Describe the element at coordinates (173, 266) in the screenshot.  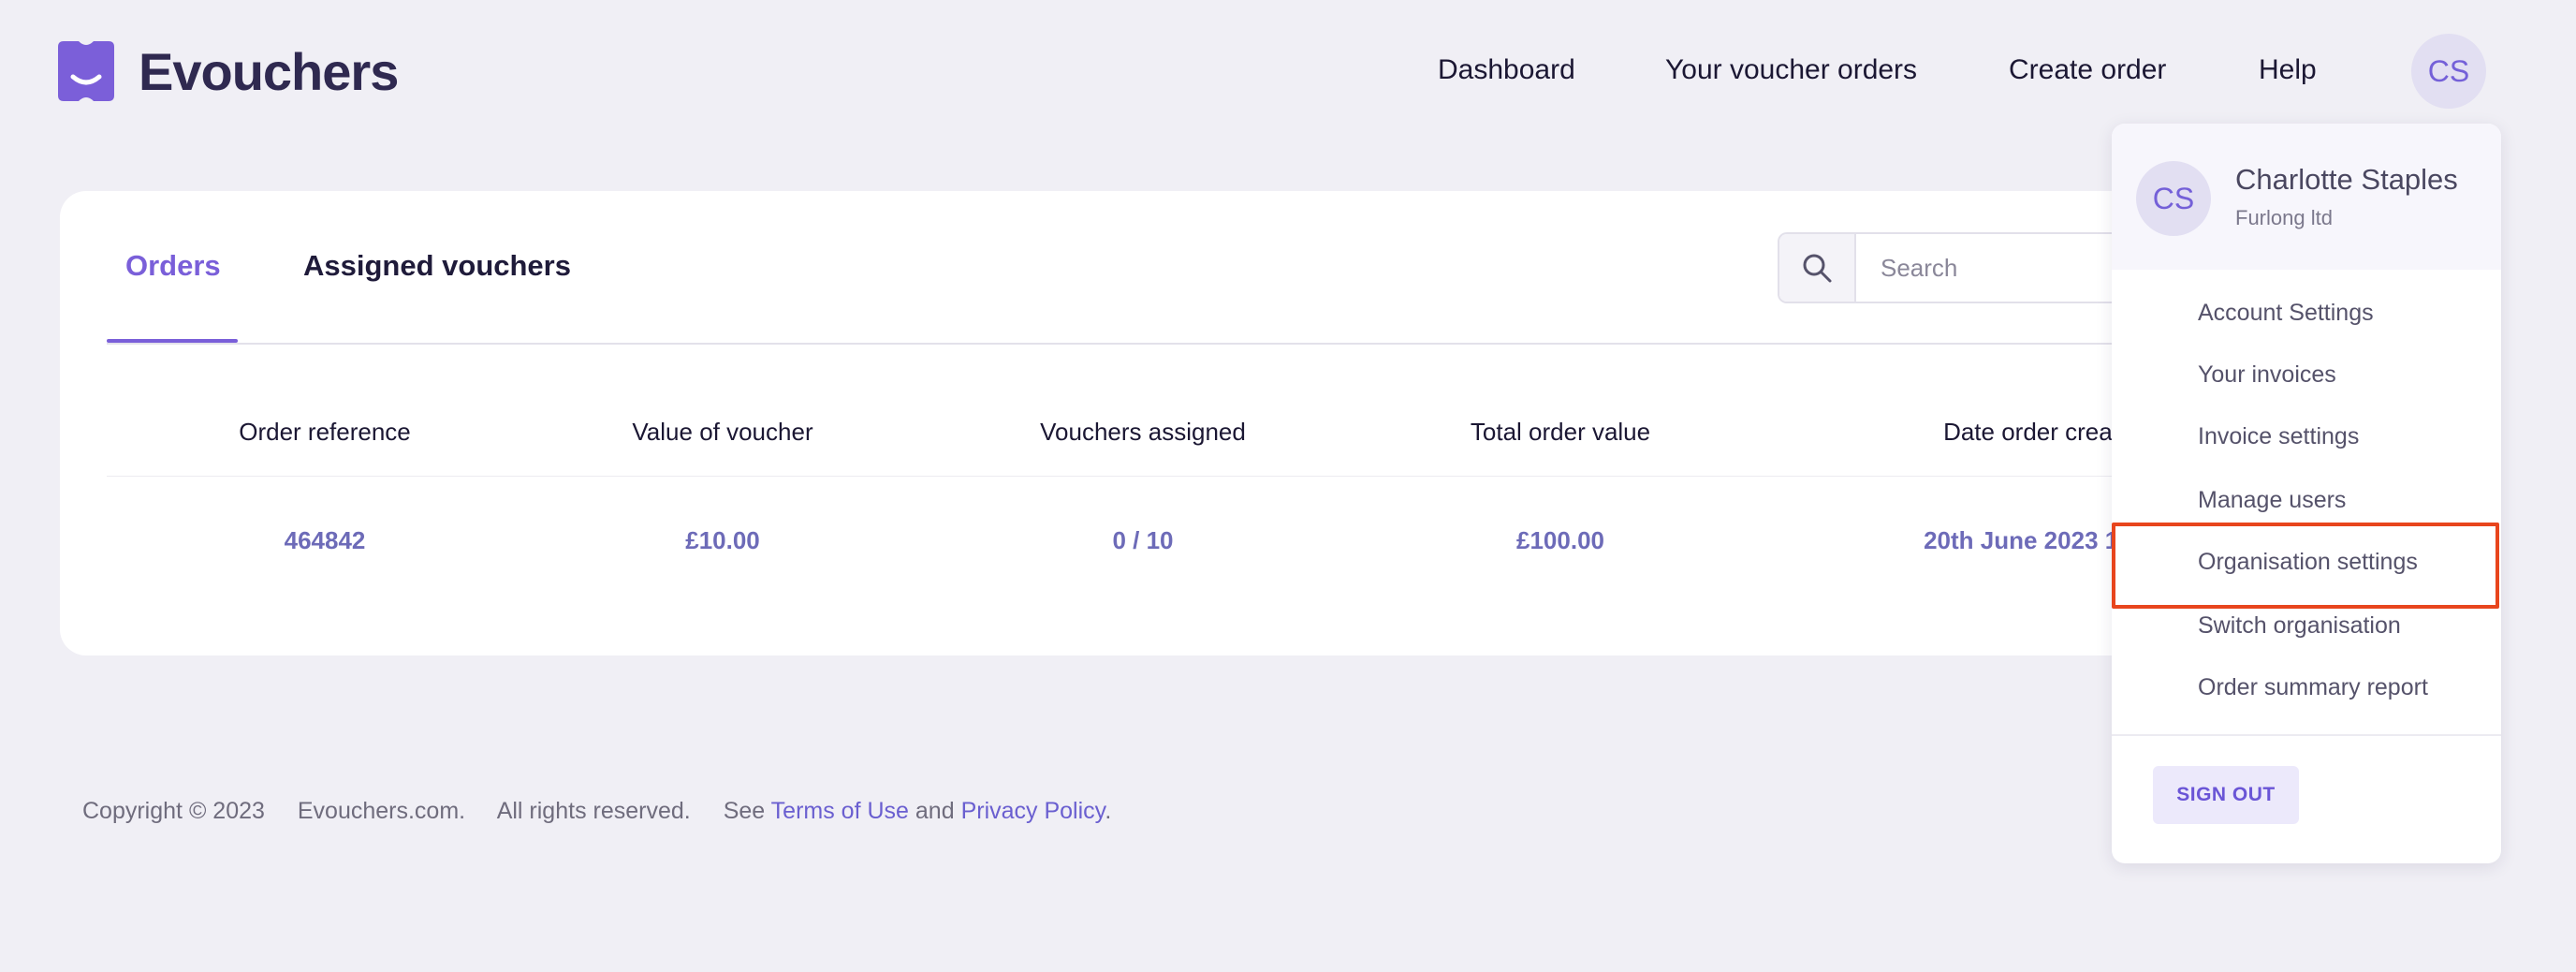
I see `tab-orders: Orders` at that location.